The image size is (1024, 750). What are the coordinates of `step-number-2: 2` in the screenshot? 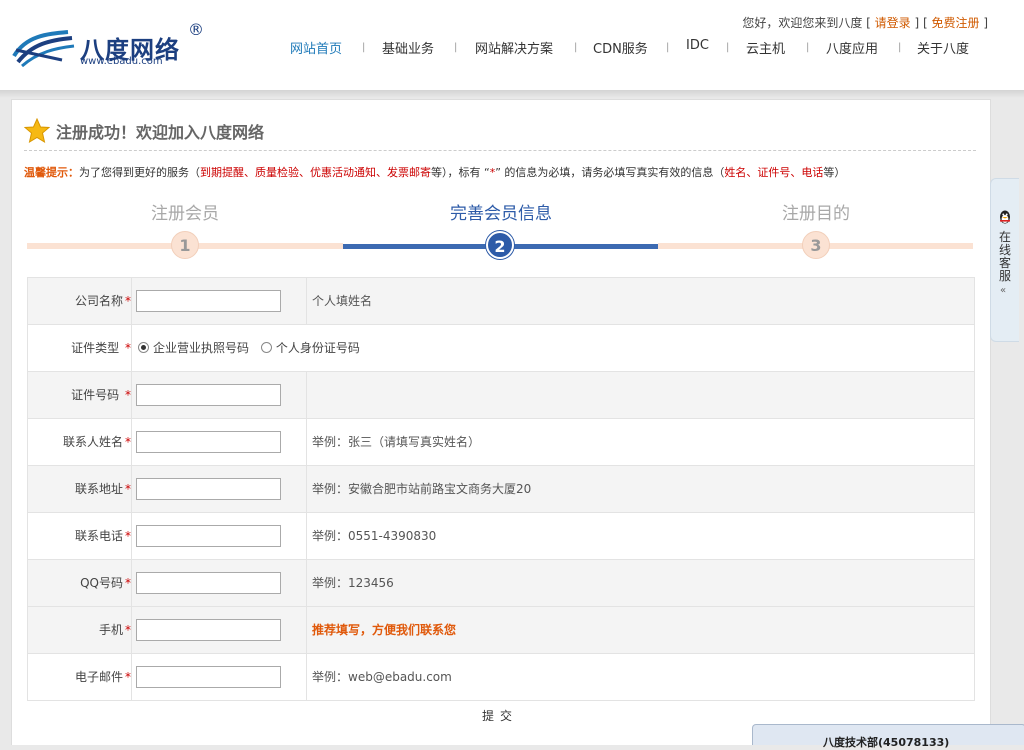 It's located at (500, 245).